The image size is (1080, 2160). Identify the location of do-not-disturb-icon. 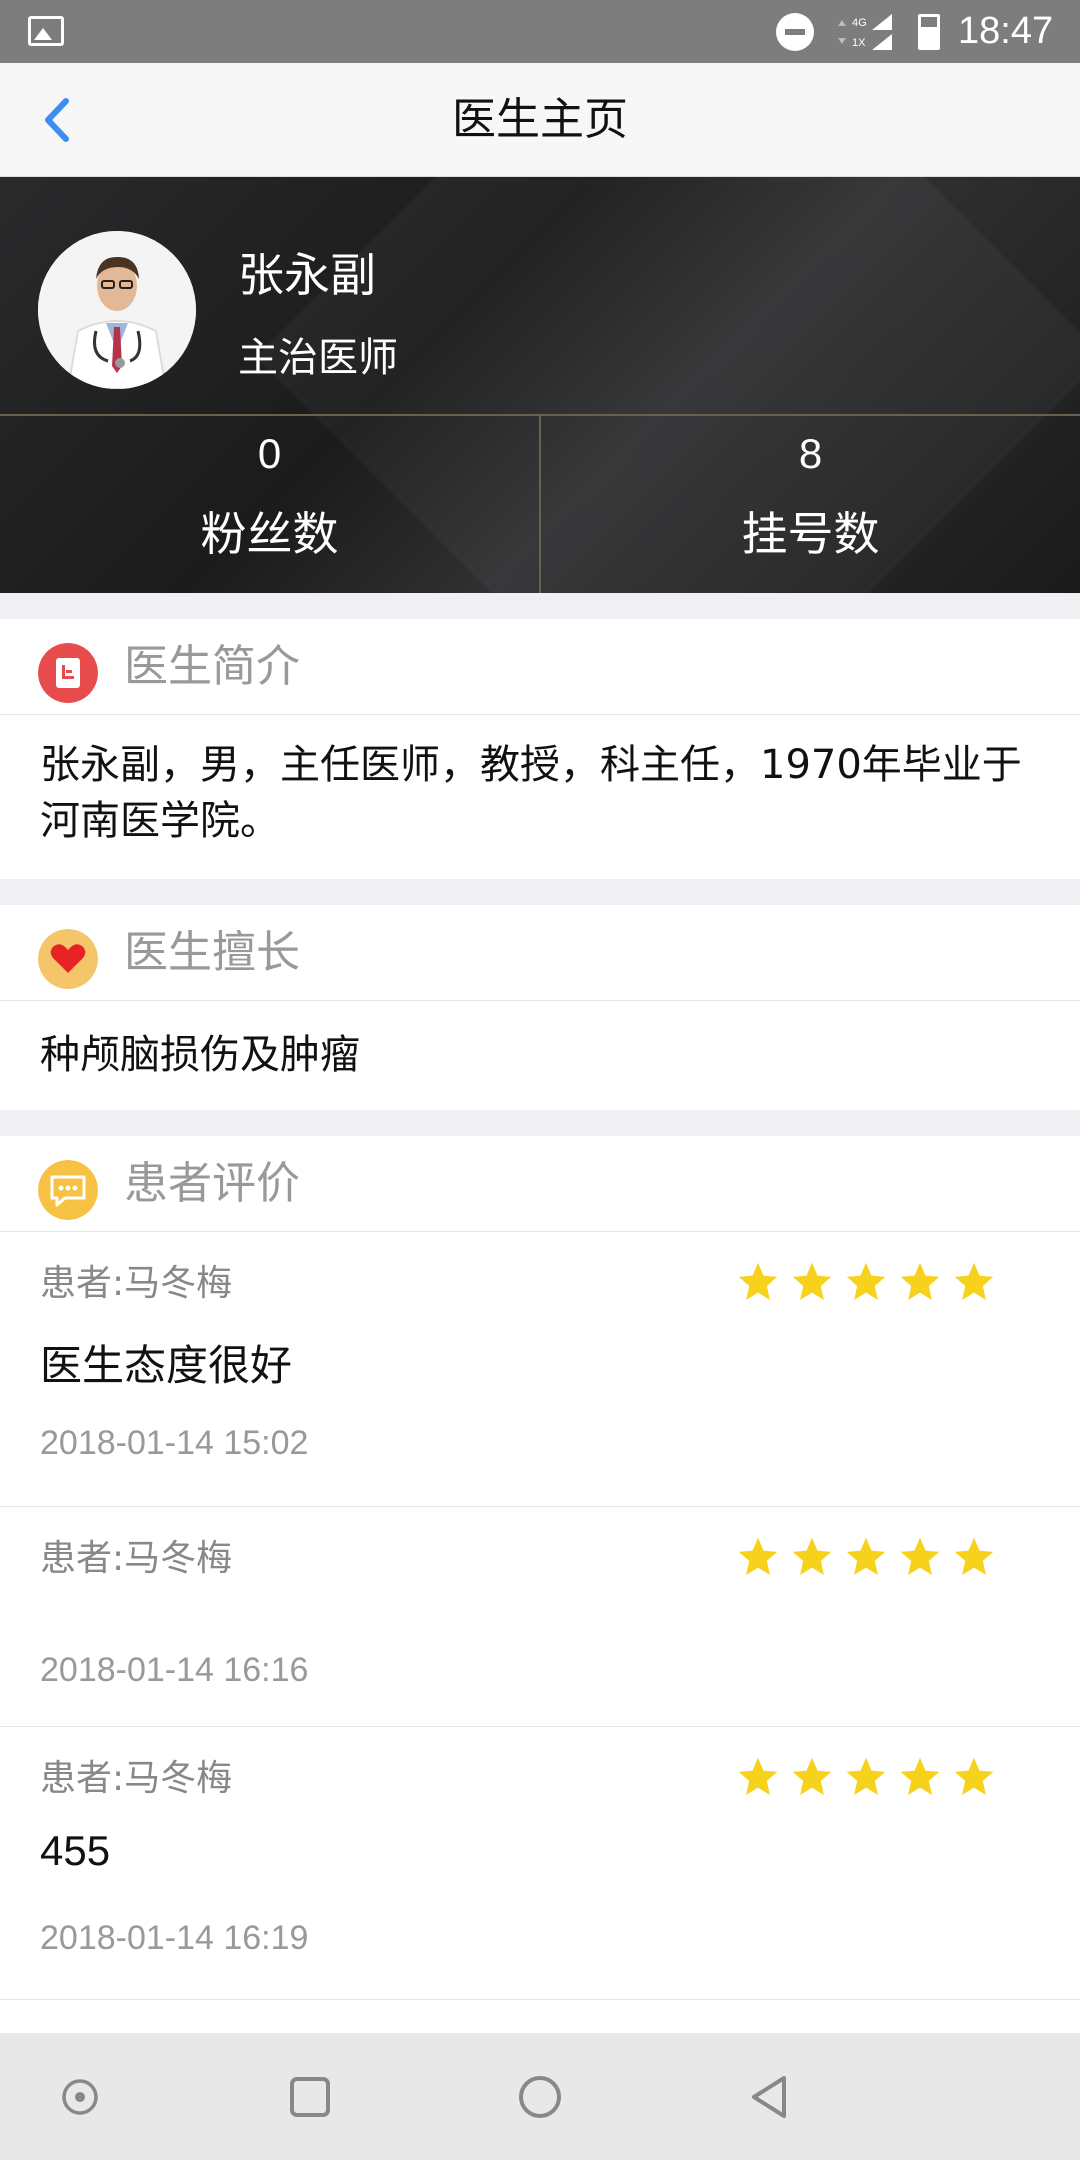
(795, 32).